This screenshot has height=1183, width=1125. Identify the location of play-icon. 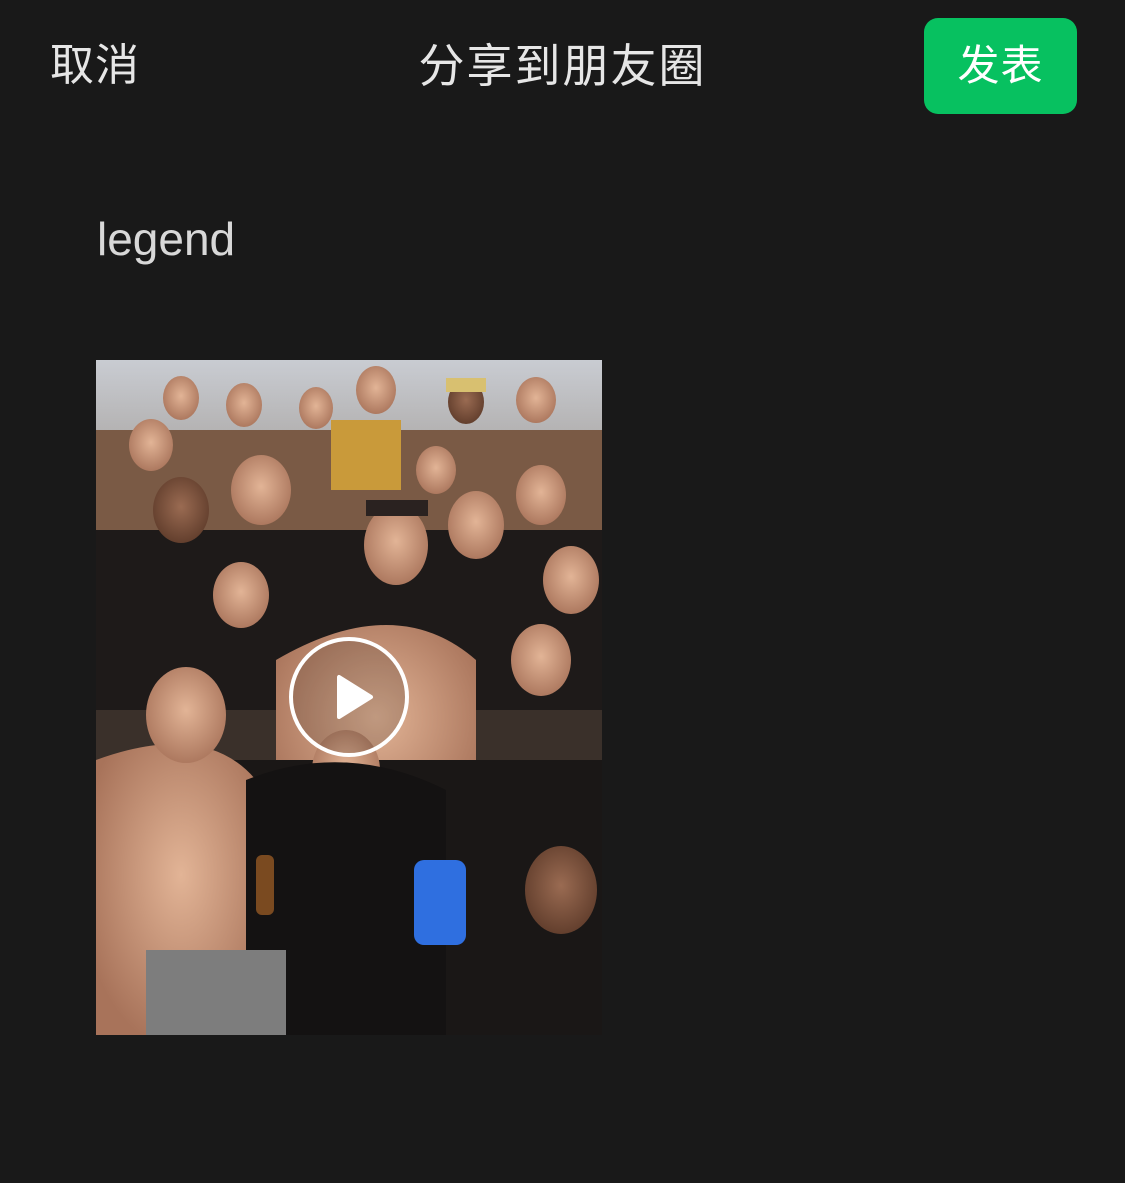
(355, 697).